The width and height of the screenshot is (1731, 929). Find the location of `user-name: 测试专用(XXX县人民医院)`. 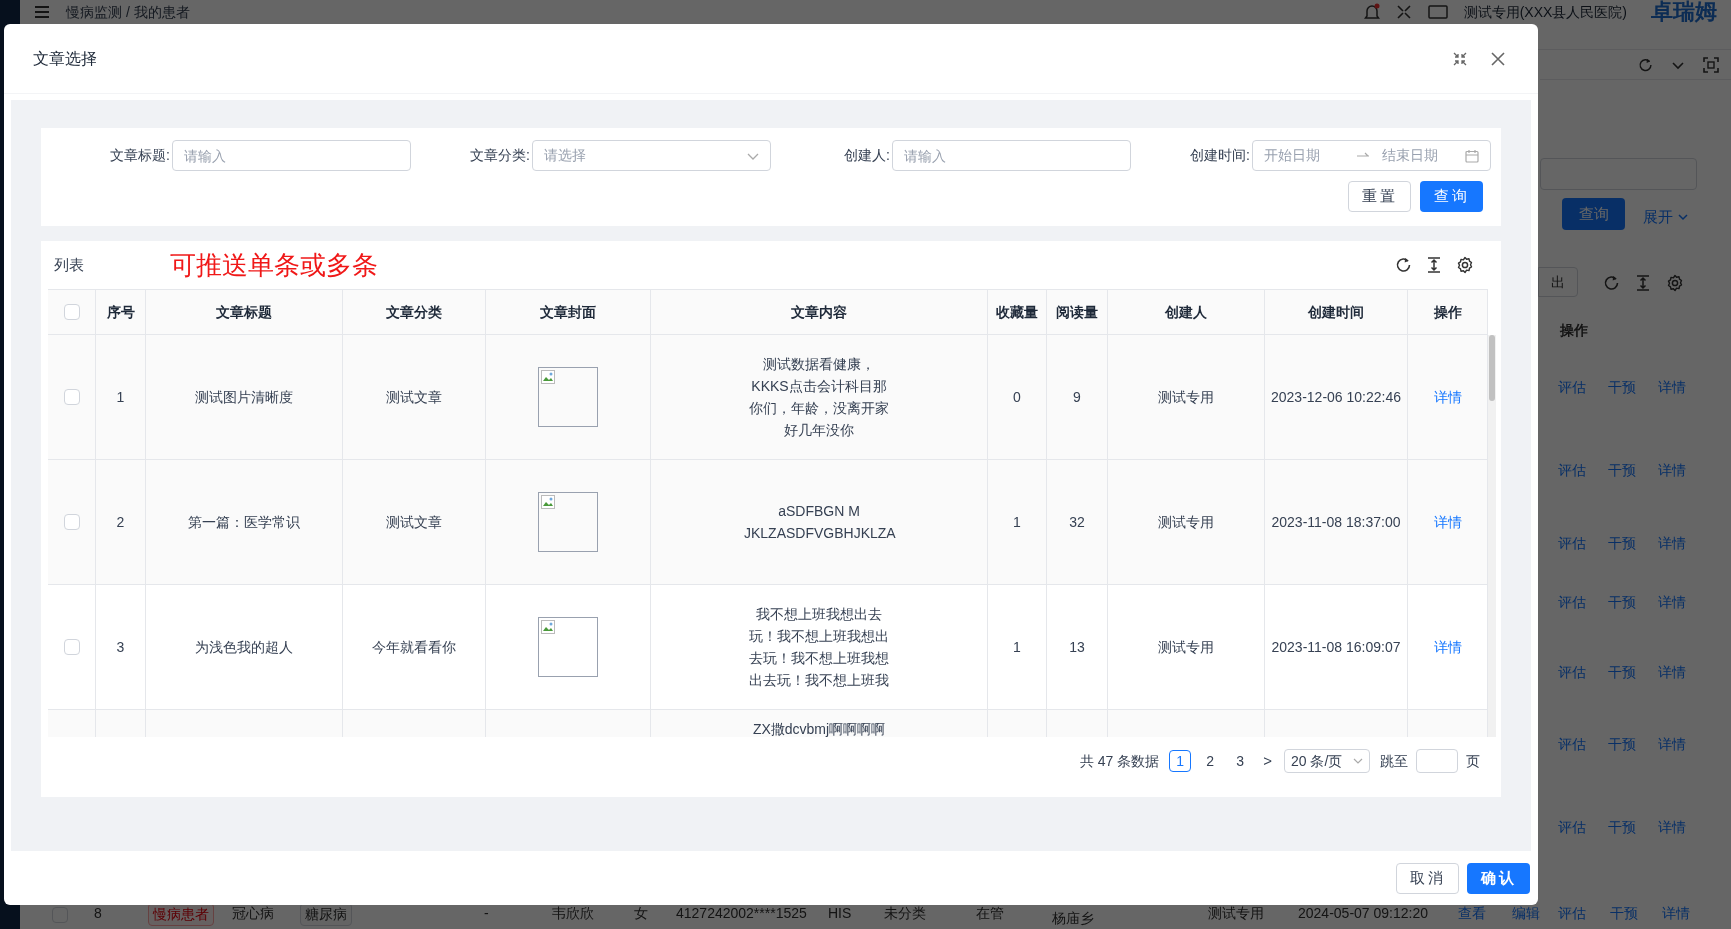

user-name: 测试专用(XXX县人民医院) is located at coordinates (1545, 12).